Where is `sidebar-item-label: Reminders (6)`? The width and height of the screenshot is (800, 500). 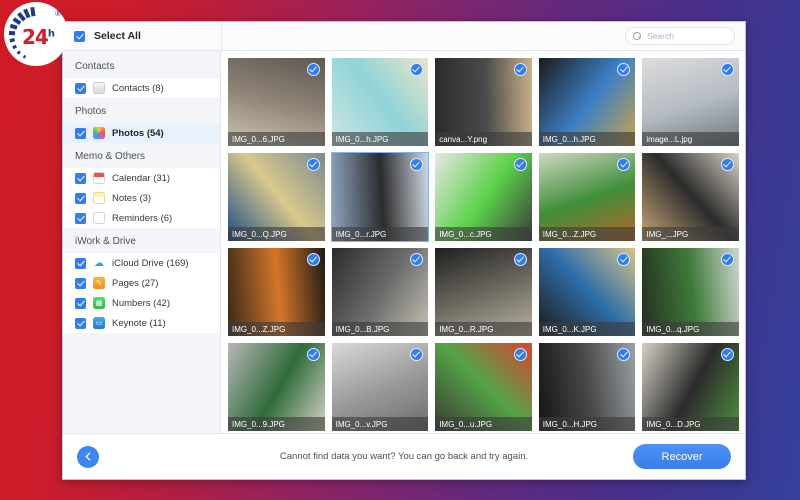
sidebar-item-label: Reminders (6) is located at coordinates (142, 218).